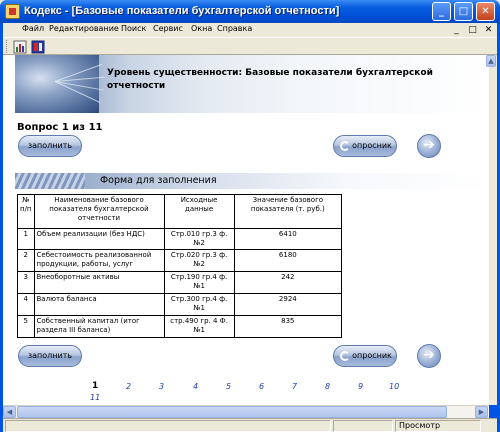 This screenshot has width=500, height=432. What do you see at coordinates (26, 260) in the screenshot?
I see `row-number: 2` at bounding box center [26, 260].